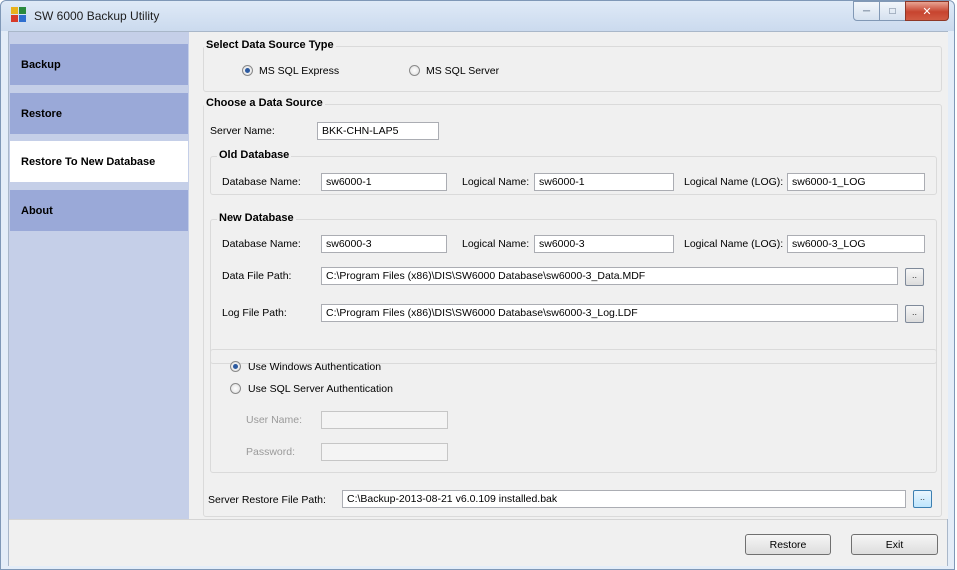 This screenshot has height=570, width=957. Describe the element at coordinates (314, 367) in the screenshot. I see `windows-auth-label: Use Windows Authentication` at that location.